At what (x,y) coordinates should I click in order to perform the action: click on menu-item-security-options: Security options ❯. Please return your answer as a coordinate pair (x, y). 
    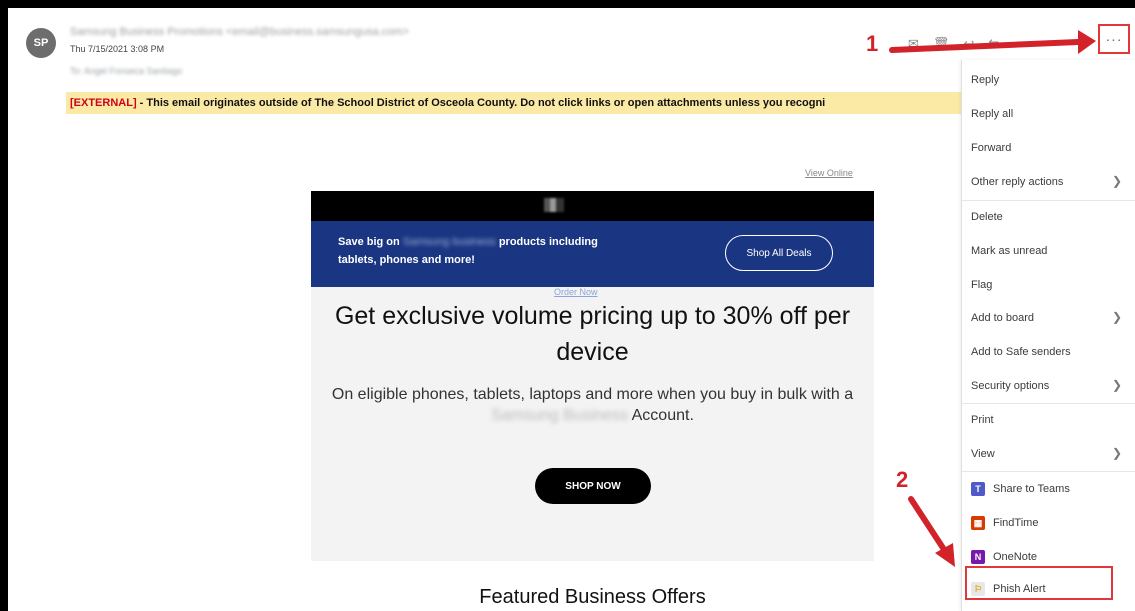
    Looking at the image, I should click on (1048, 386).